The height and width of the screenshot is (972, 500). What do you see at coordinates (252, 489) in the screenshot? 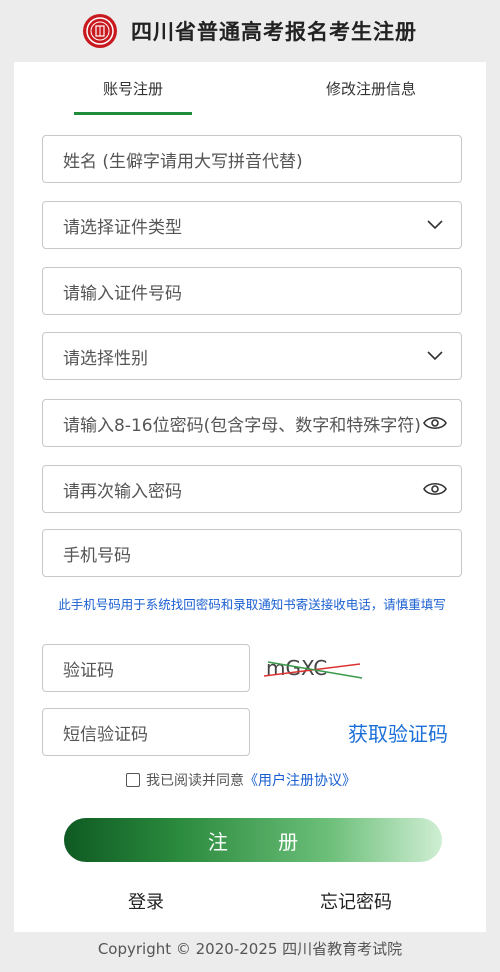
I see `confirm-password-field: 请再次输入密码` at bounding box center [252, 489].